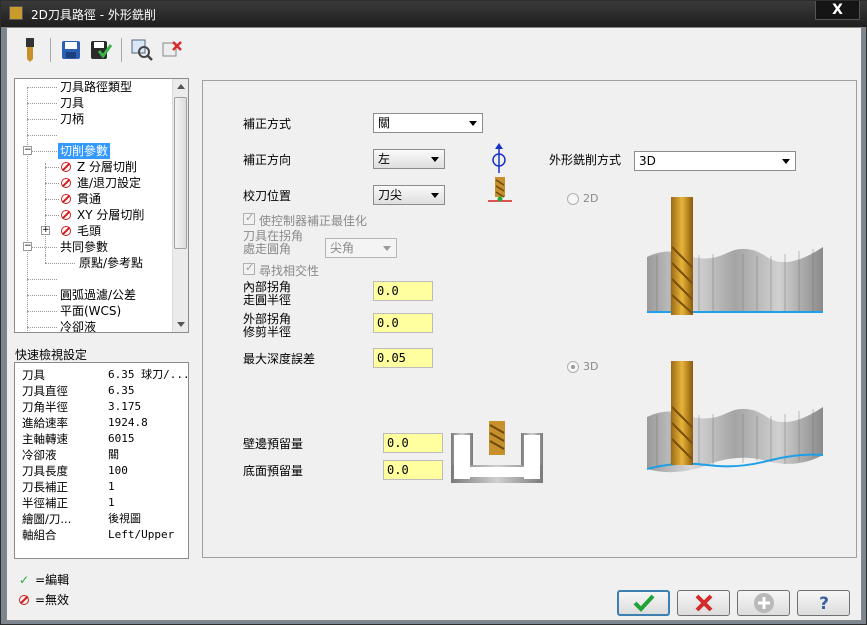  What do you see at coordinates (249, 268) in the screenshot?
I see `infinite-look-checkbox` at bounding box center [249, 268].